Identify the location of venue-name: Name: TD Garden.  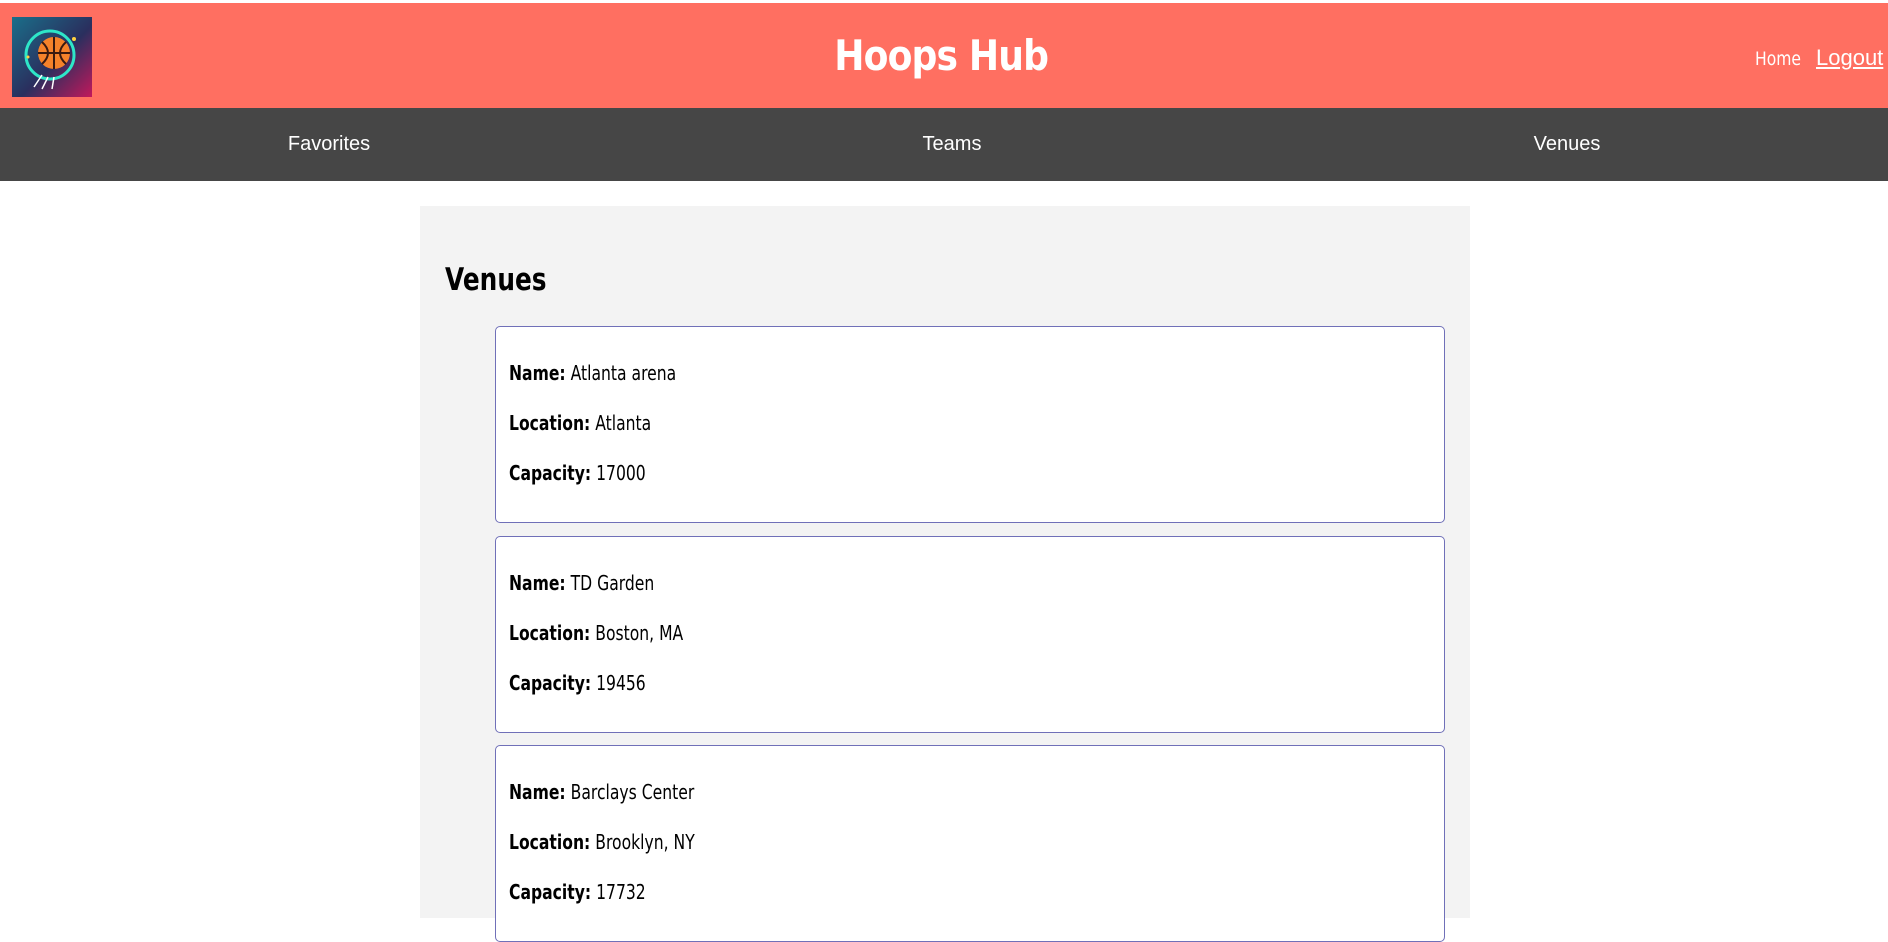
(581, 583).